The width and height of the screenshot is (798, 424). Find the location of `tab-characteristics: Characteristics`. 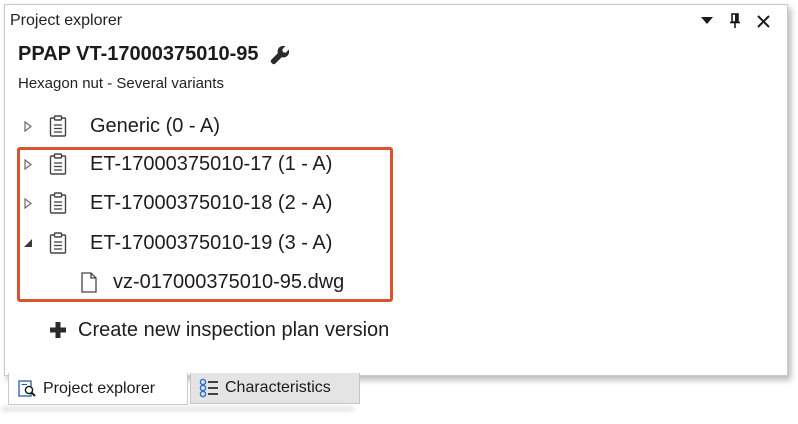

tab-characteristics: Characteristics is located at coordinates (275, 388).